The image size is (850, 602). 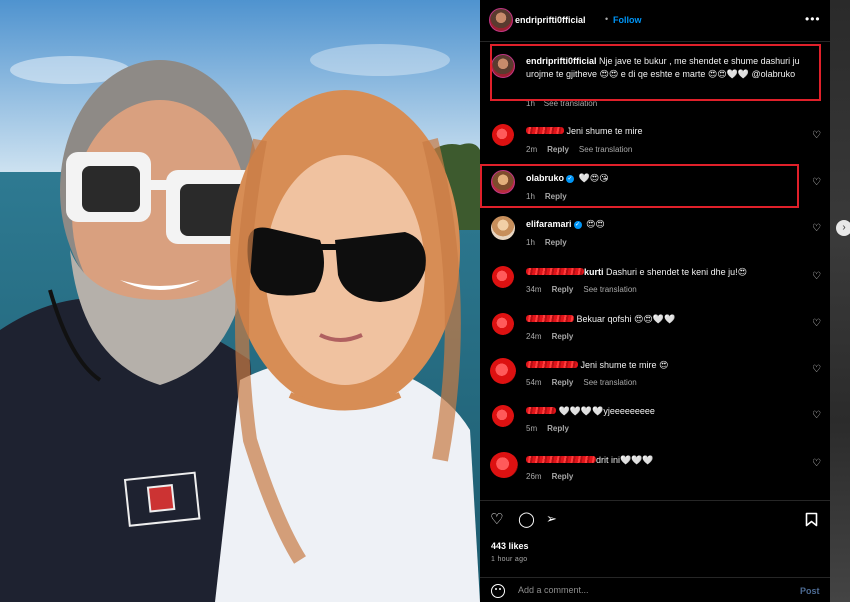 What do you see at coordinates (606, 411) in the screenshot?
I see `comment-text: 🤍🤍🤍🤍yjeeeeeeeee` at bounding box center [606, 411].